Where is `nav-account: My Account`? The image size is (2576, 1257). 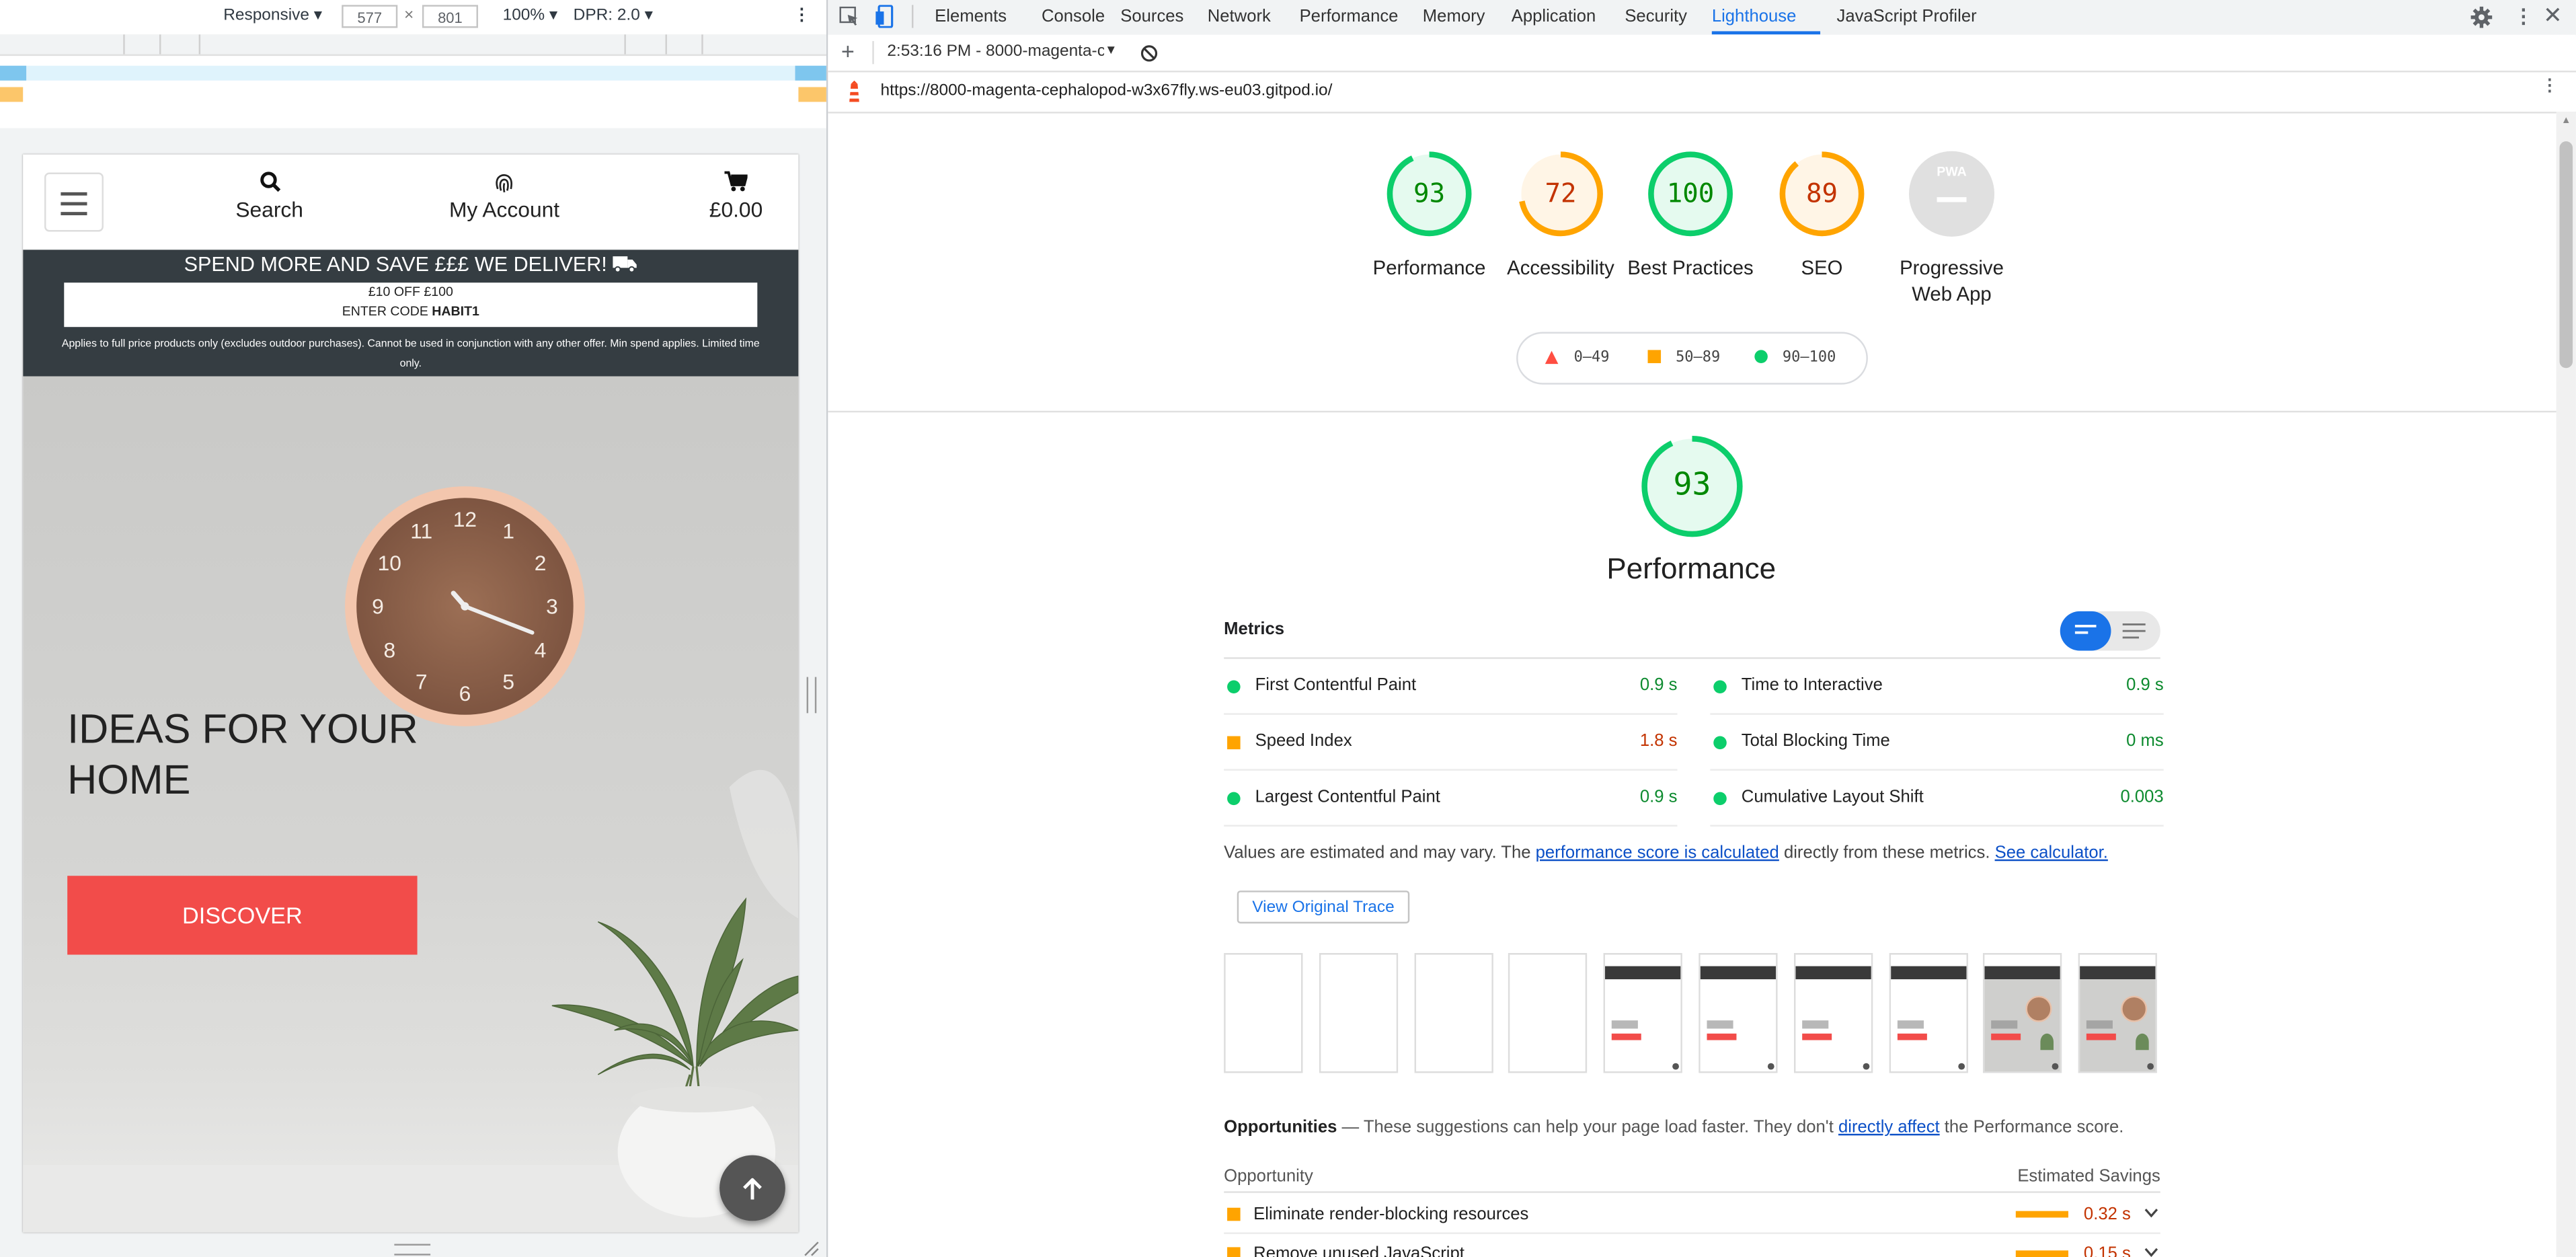
nav-account: My Account is located at coordinates (504, 196).